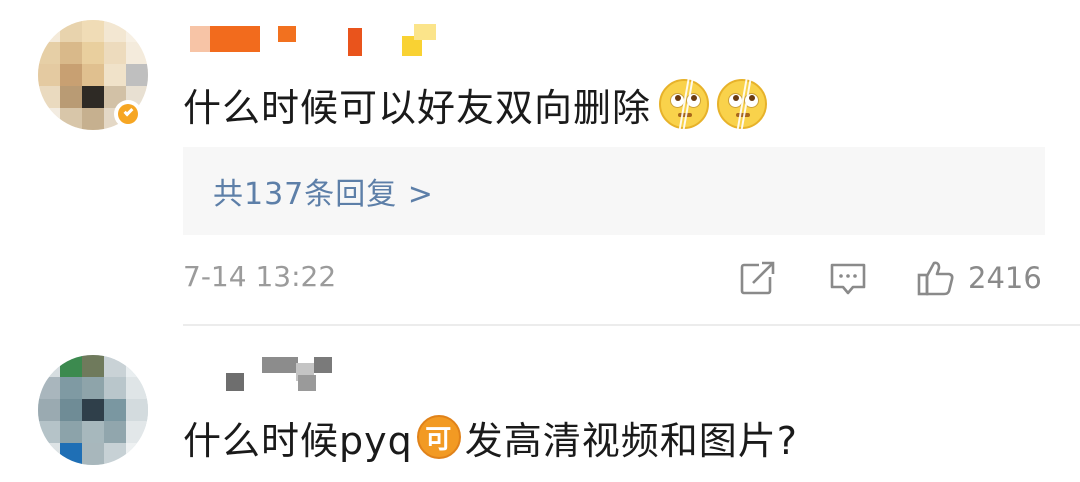 The height and width of the screenshot is (482, 1080). Describe the element at coordinates (417, 107) in the screenshot. I see `comment-text-content: 什么时候可以好友双向删除` at that location.